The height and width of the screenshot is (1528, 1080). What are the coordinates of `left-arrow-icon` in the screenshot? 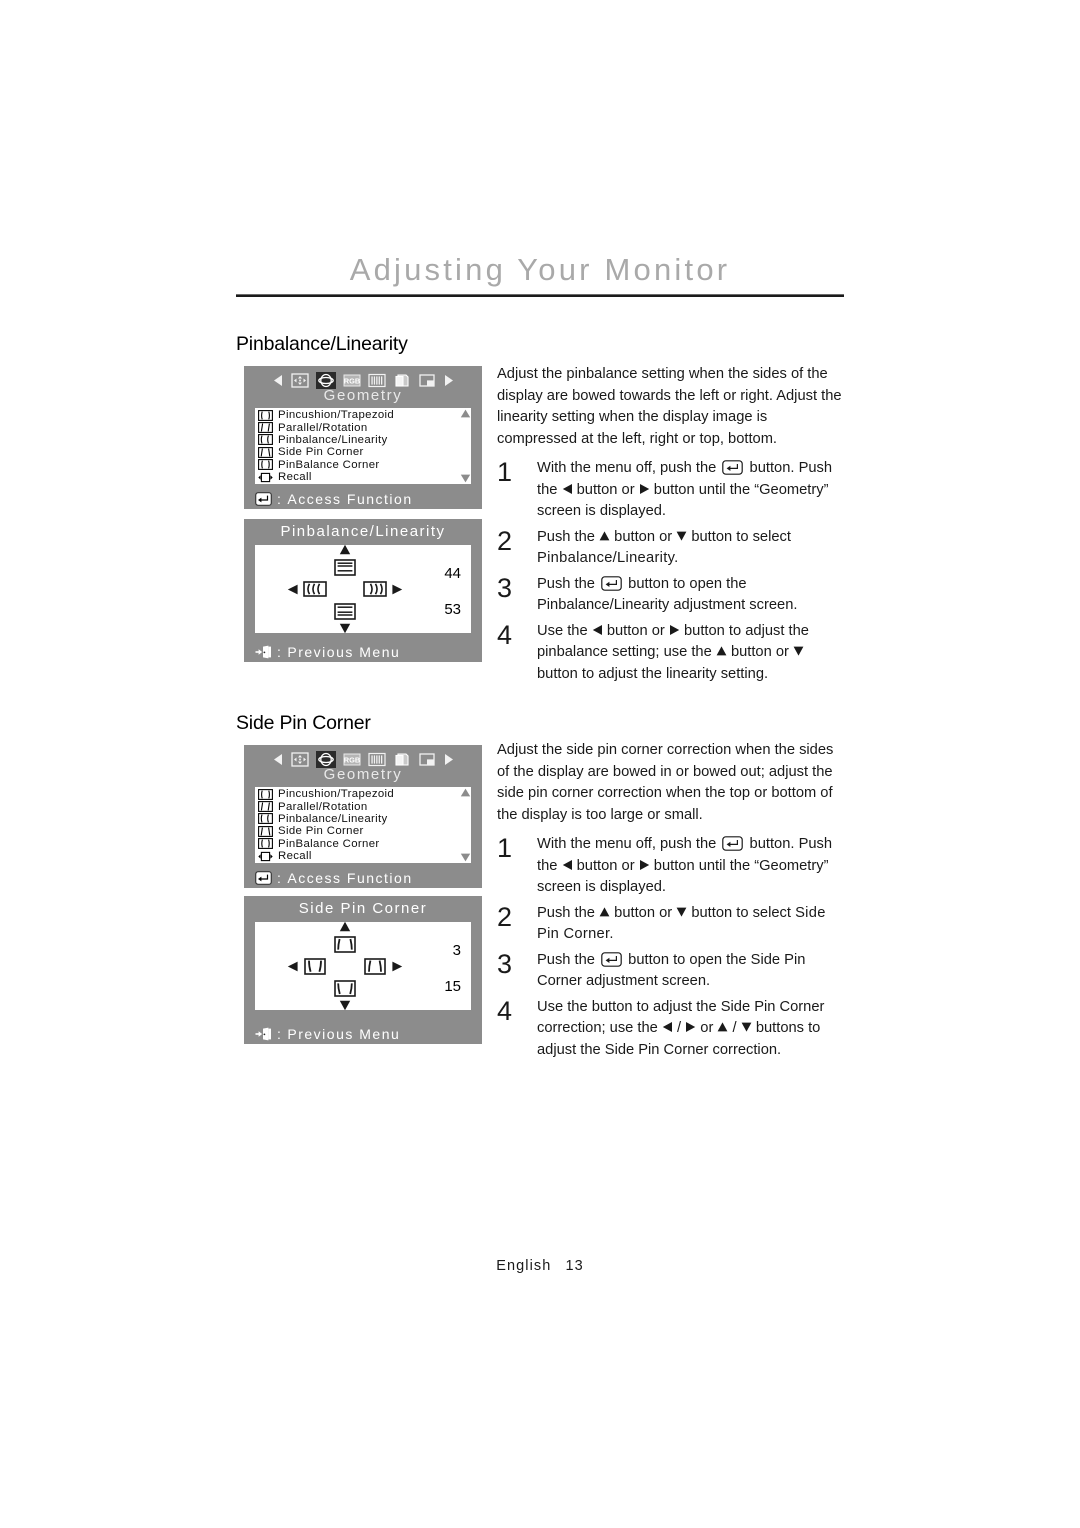 It's located at (277, 759).